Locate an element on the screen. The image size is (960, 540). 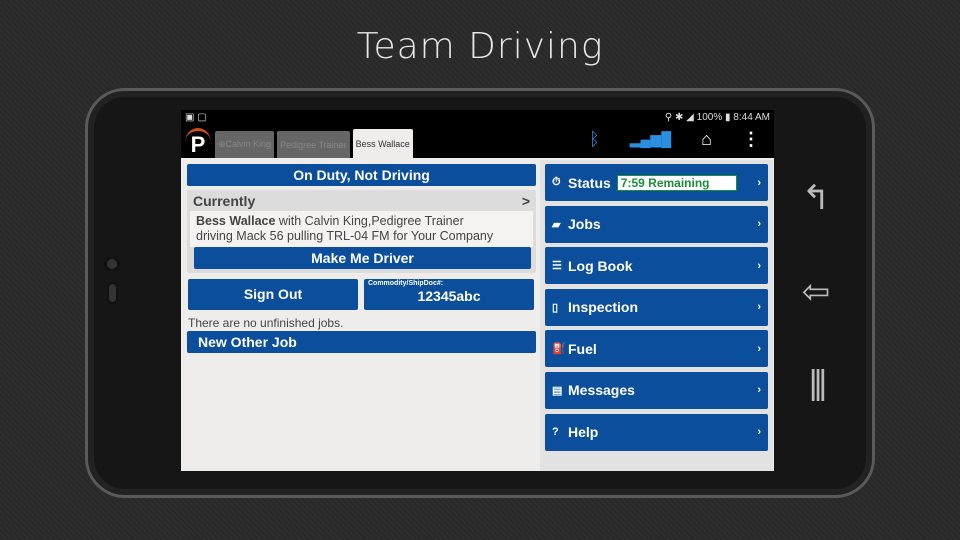
make-me-driver-button: Make Me Driver is located at coordinates (362, 258).